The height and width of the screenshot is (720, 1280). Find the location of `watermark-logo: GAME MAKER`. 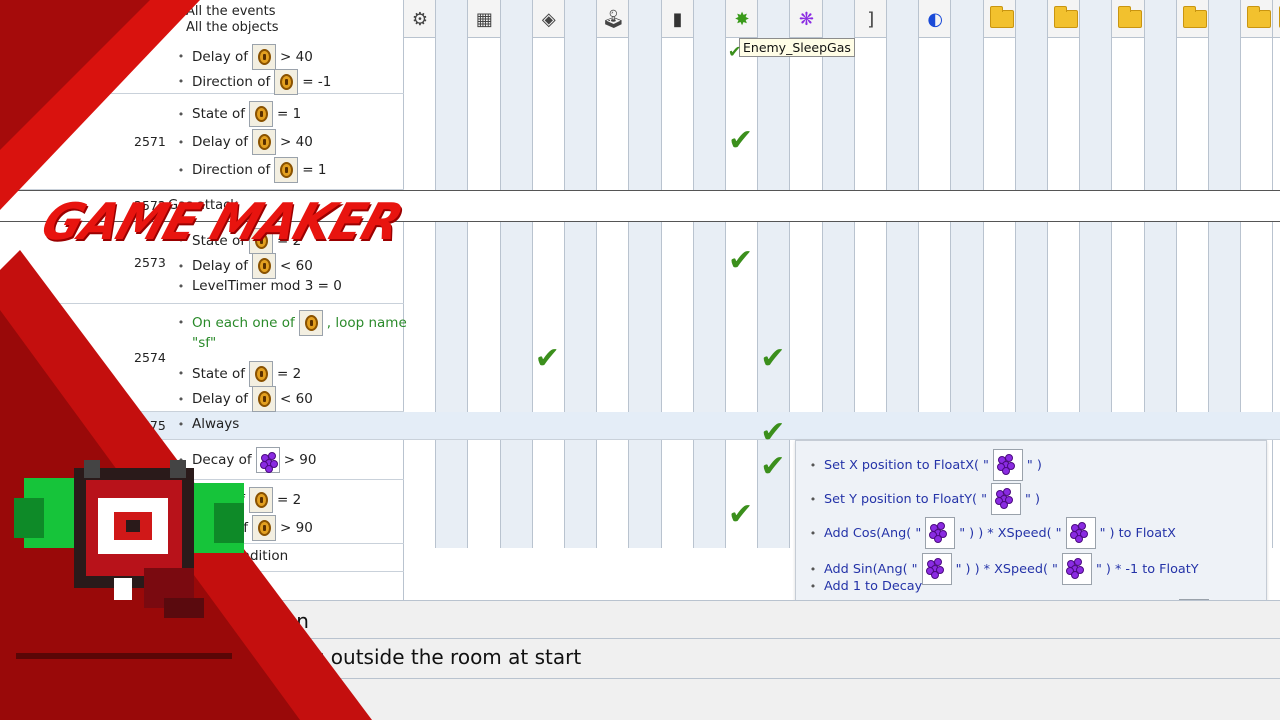

watermark-logo: GAME MAKER is located at coordinates (222, 222).